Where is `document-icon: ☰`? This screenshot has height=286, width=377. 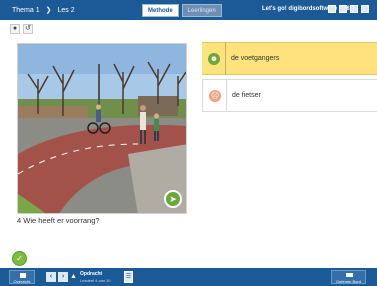
document-icon: ☰ is located at coordinates (128, 277).